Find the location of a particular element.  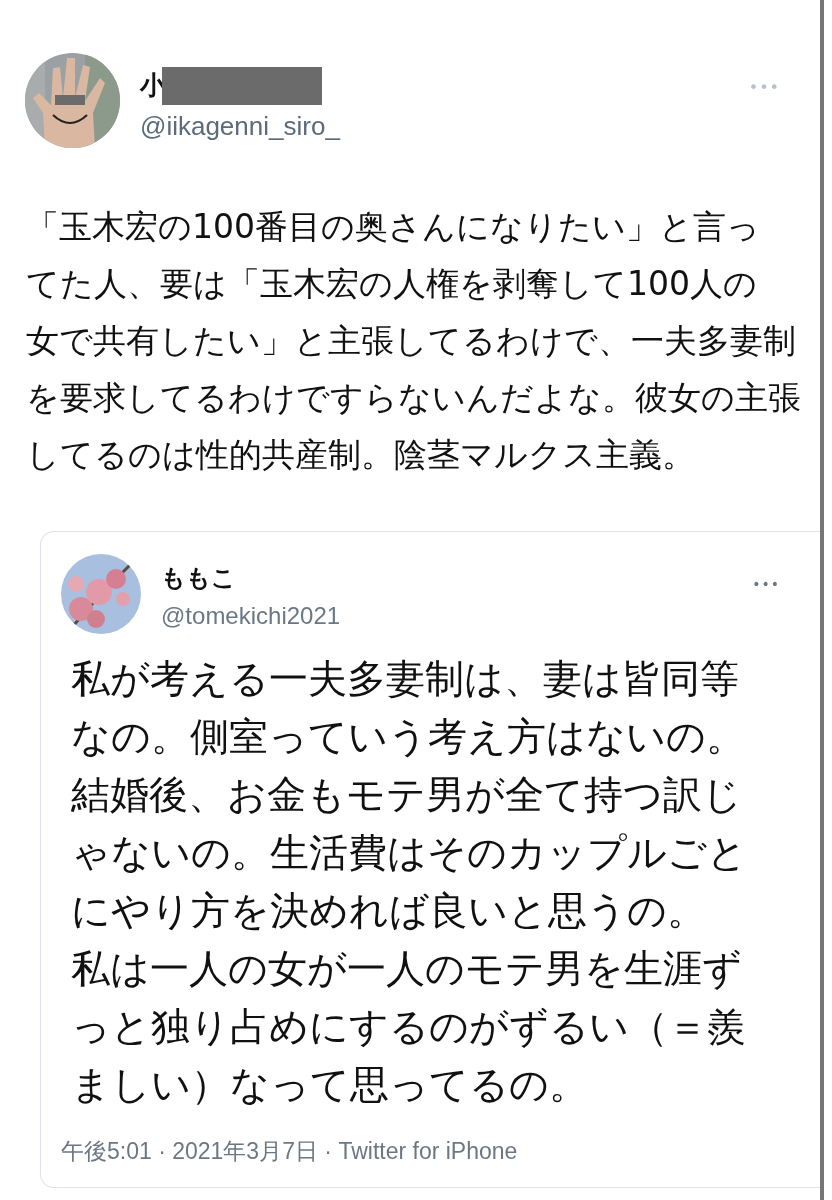

tweet-text-line: 「玉木宏の100番目の奥さんになりたい」と言っ is located at coordinates (393, 227).